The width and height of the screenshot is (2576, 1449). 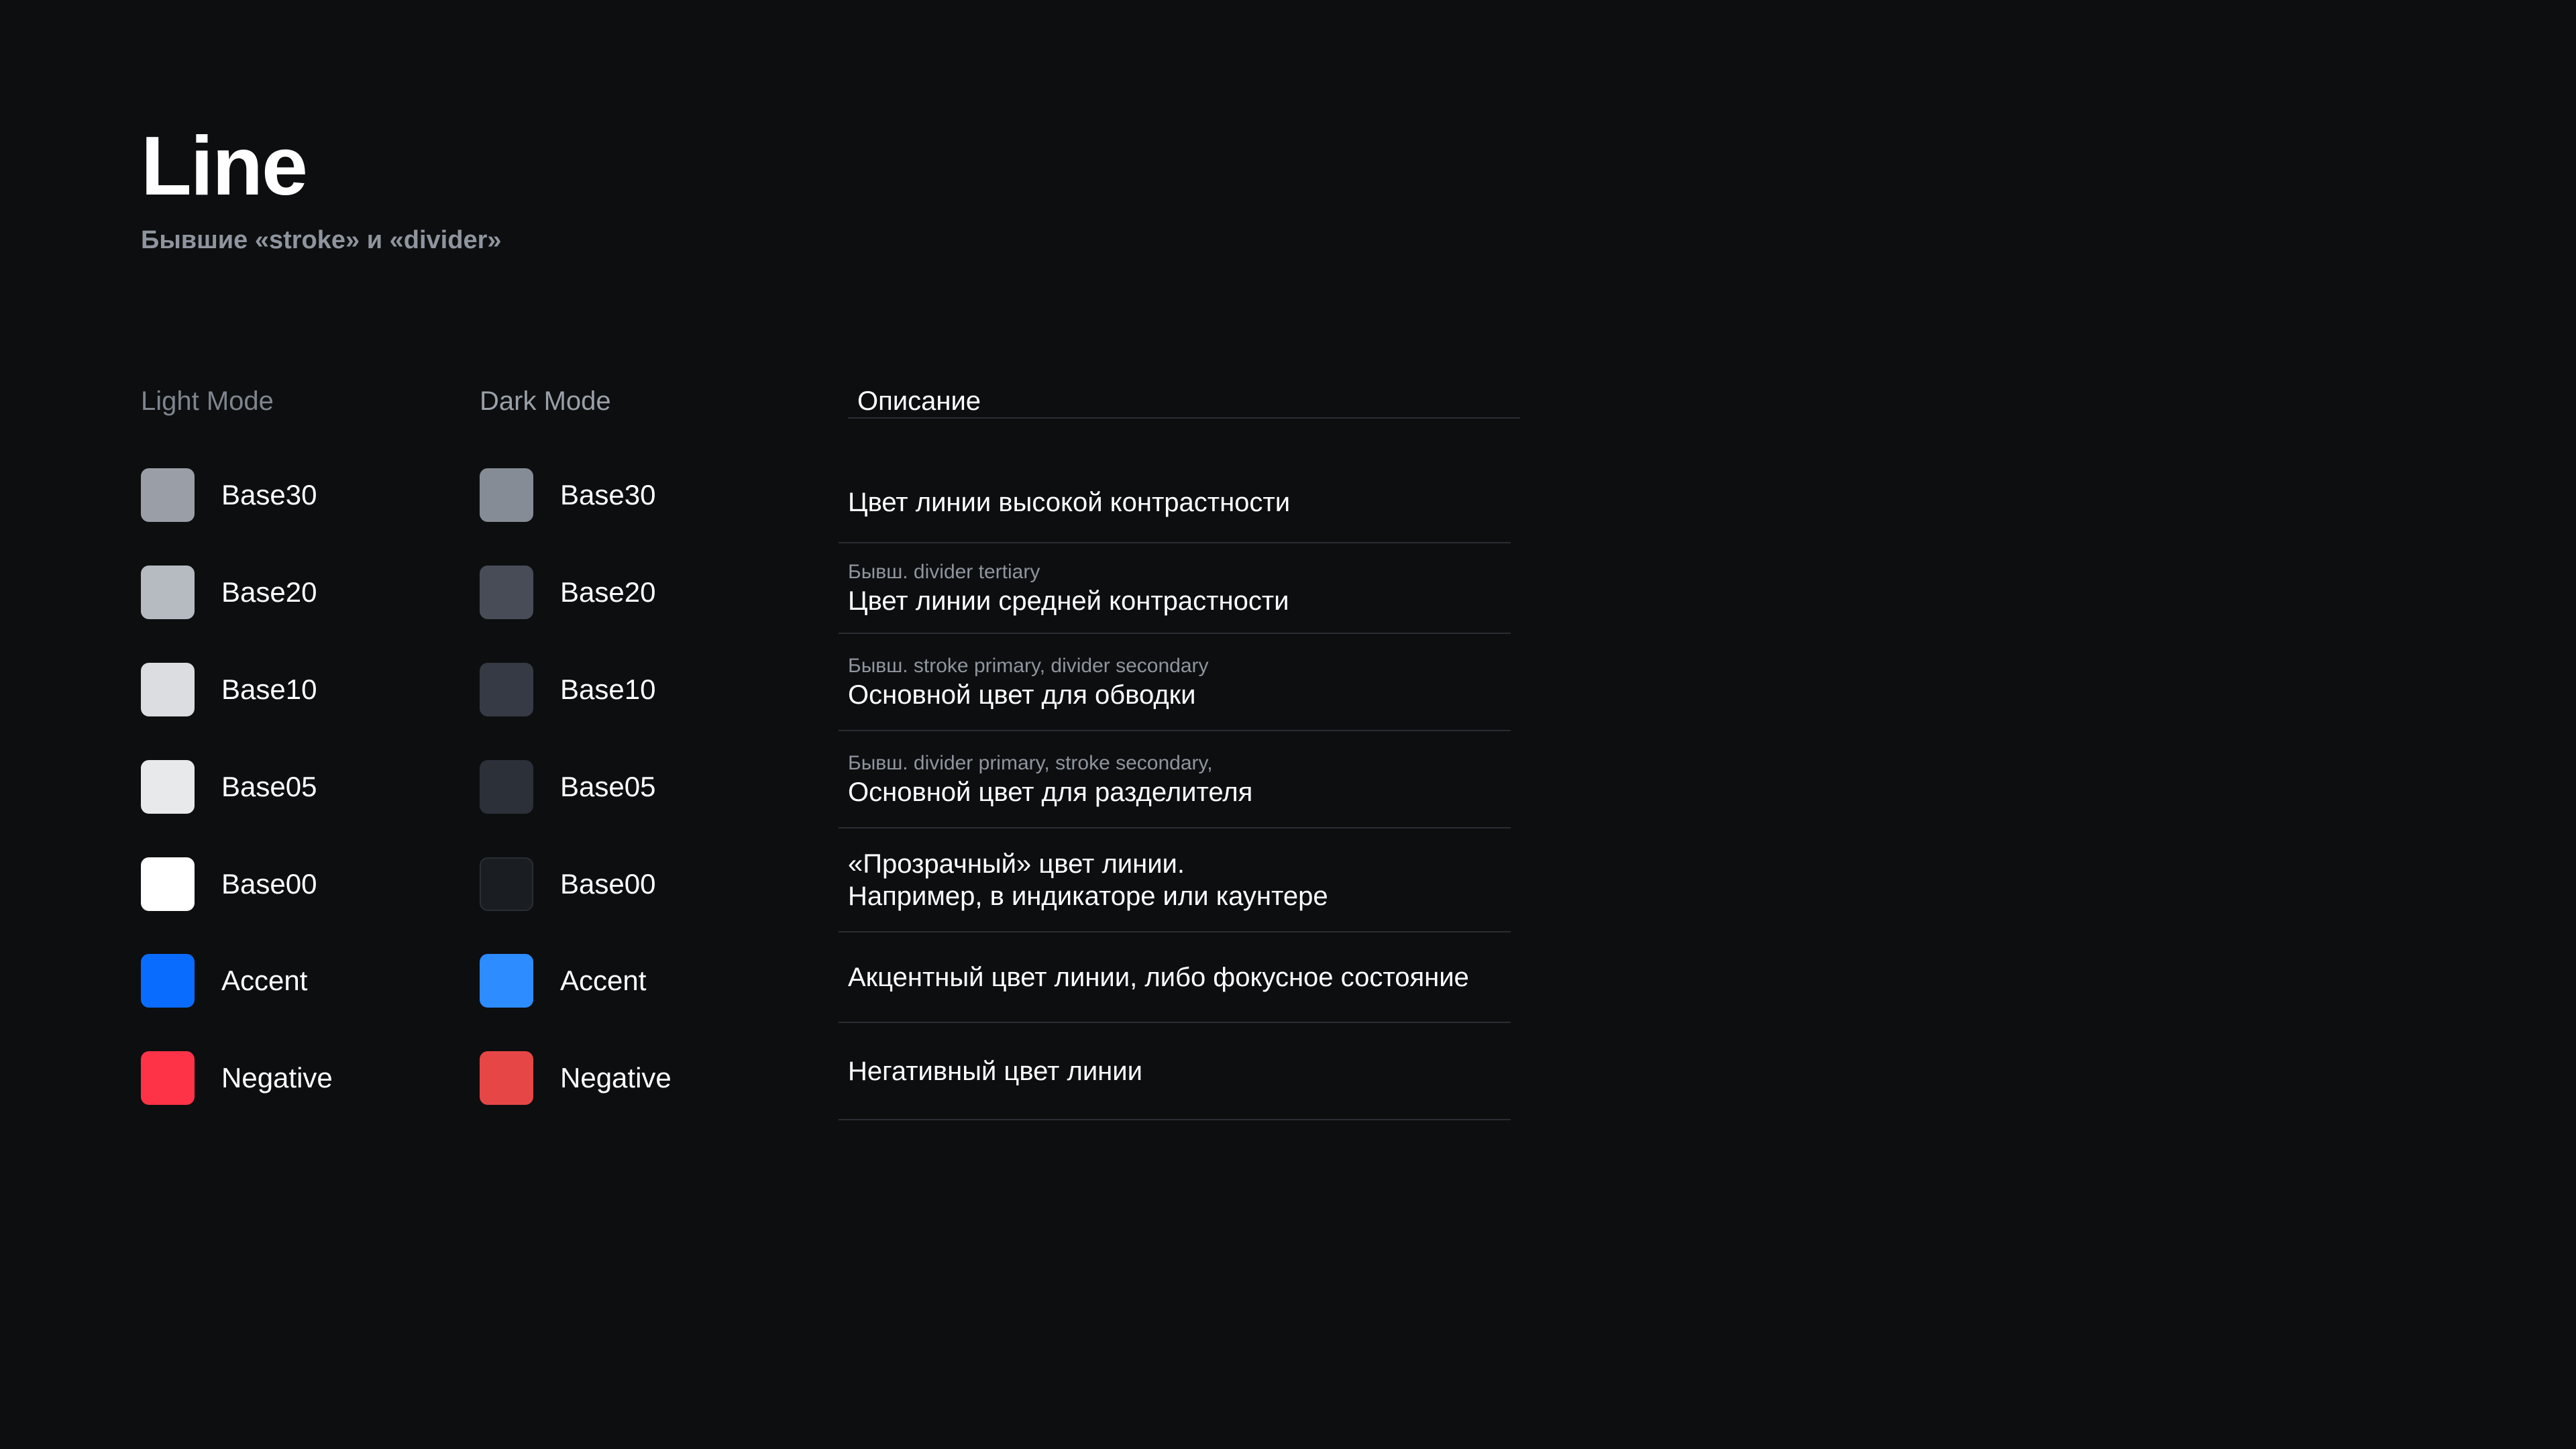 What do you see at coordinates (1088, 896) in the screenshot?
I see `description-text-line-2: Например, в индикаторе или каунтере` at bounding box center [1088, 896].